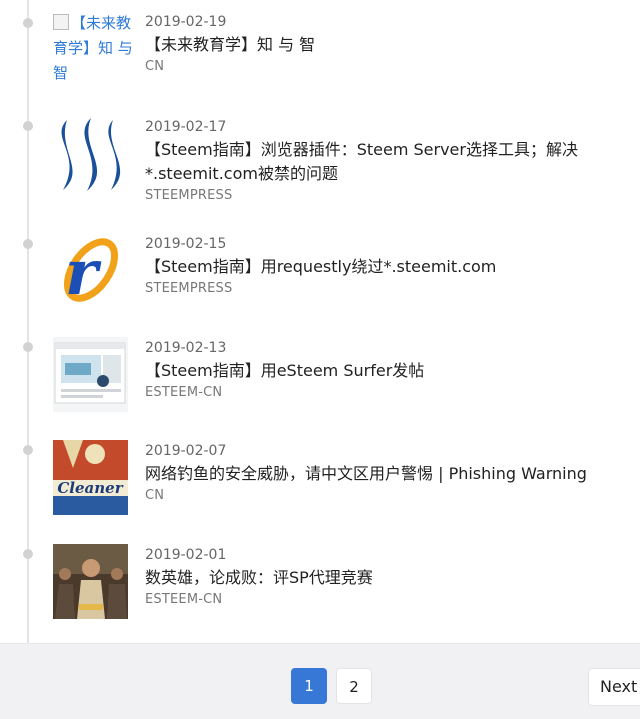  Describe the element at coordinates (61, 22) in the screenshot. I see `broken-image-icon` at that location.